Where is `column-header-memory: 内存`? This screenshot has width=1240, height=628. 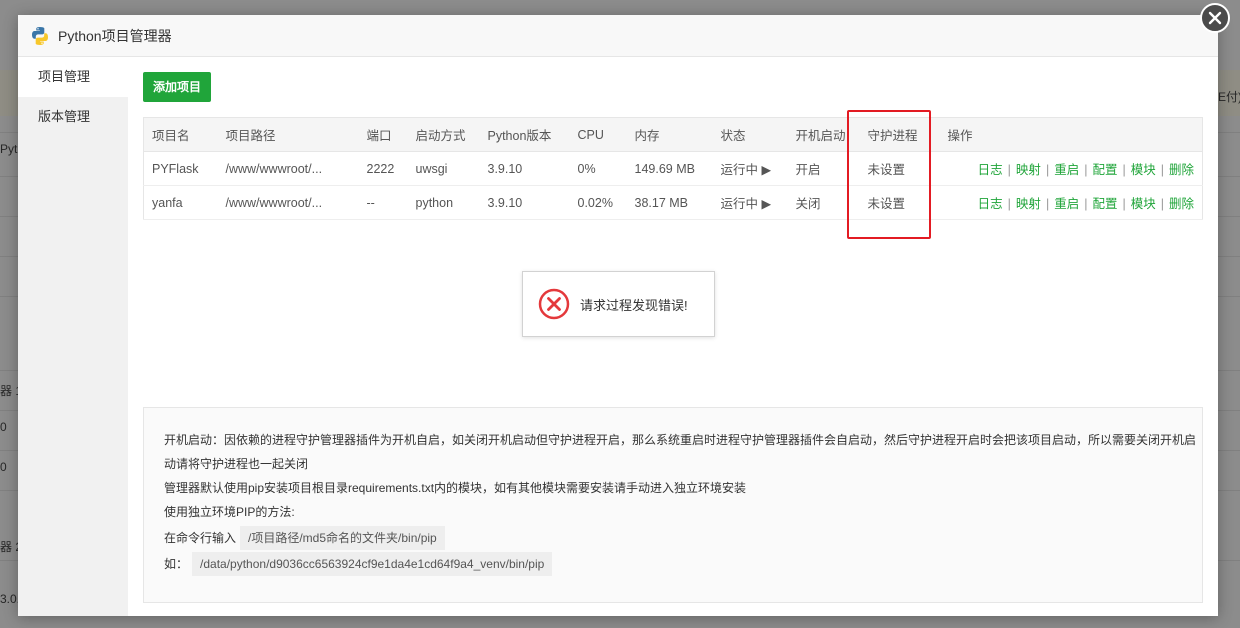
column-header-memory: 内存 is located at coordinates (669, 134).